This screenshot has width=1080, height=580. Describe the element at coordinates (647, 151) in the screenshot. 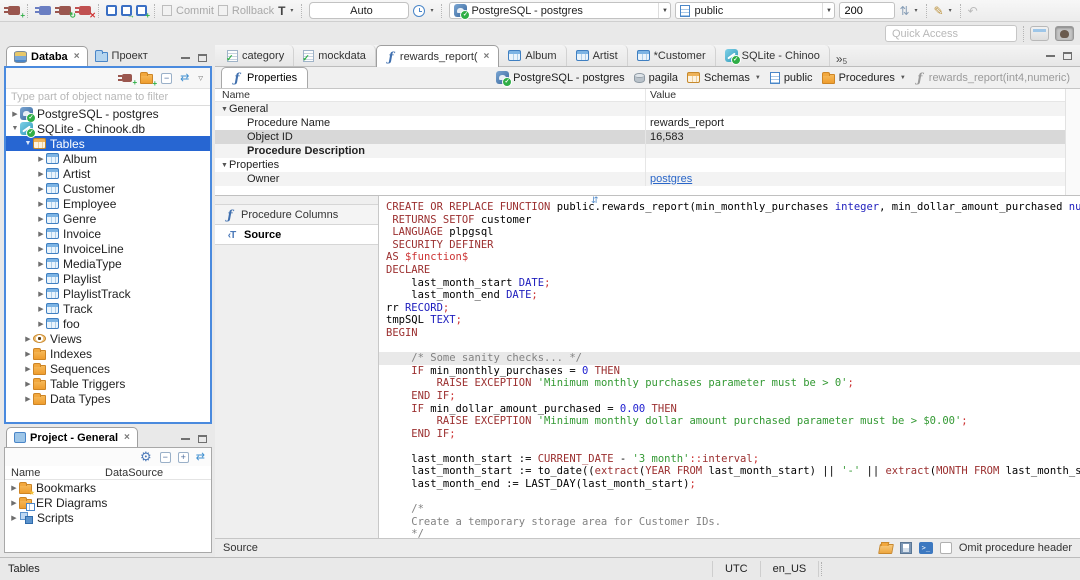

I see `property-row-procedure-description: Procedure Description` at that location.